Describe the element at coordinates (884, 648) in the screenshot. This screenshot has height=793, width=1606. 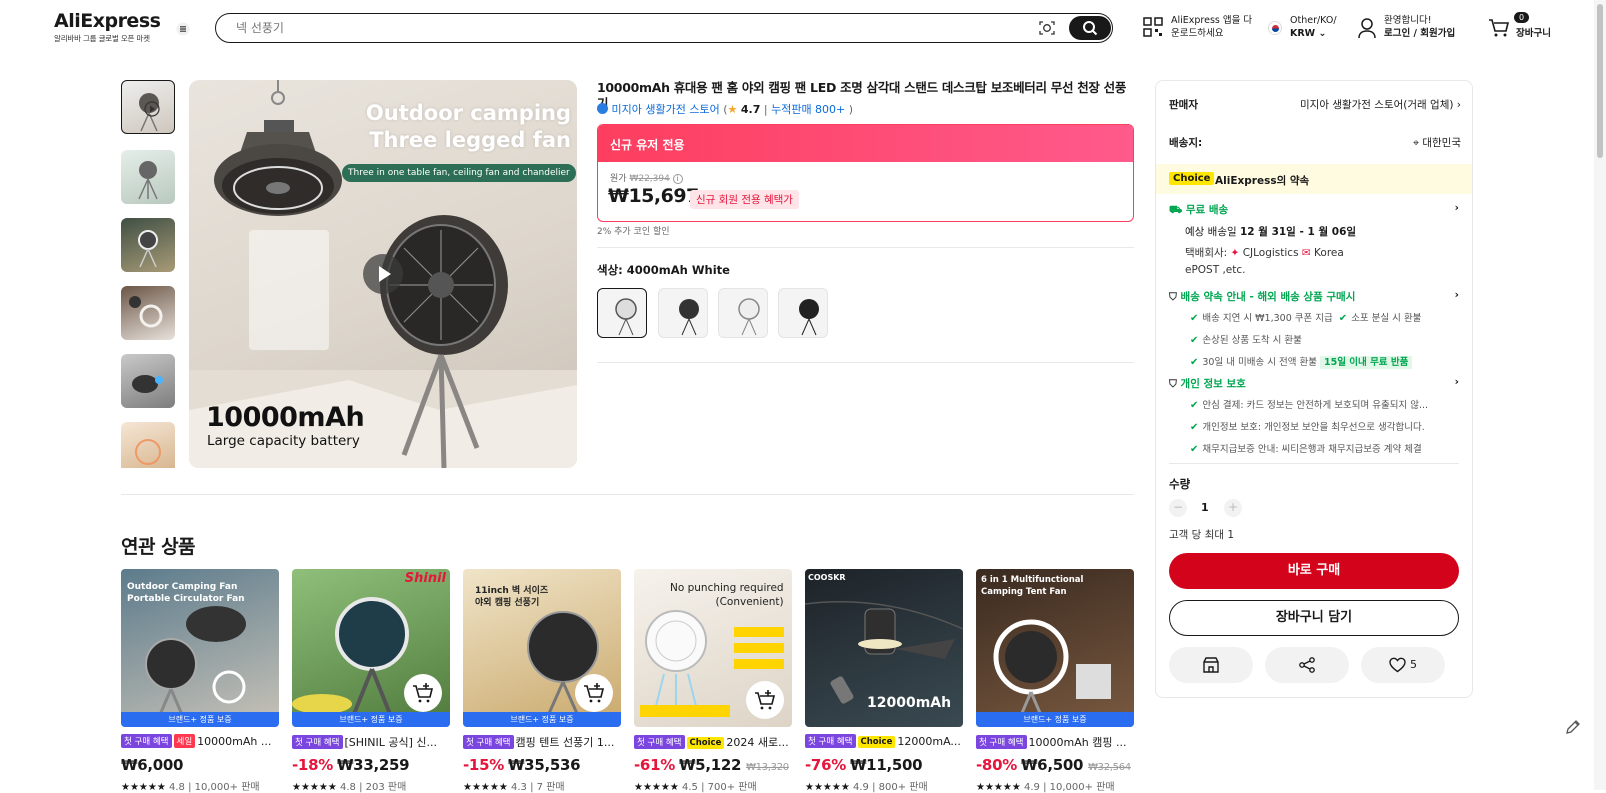
I see `product-card-image: COOSKR 12000mAh` at that location.